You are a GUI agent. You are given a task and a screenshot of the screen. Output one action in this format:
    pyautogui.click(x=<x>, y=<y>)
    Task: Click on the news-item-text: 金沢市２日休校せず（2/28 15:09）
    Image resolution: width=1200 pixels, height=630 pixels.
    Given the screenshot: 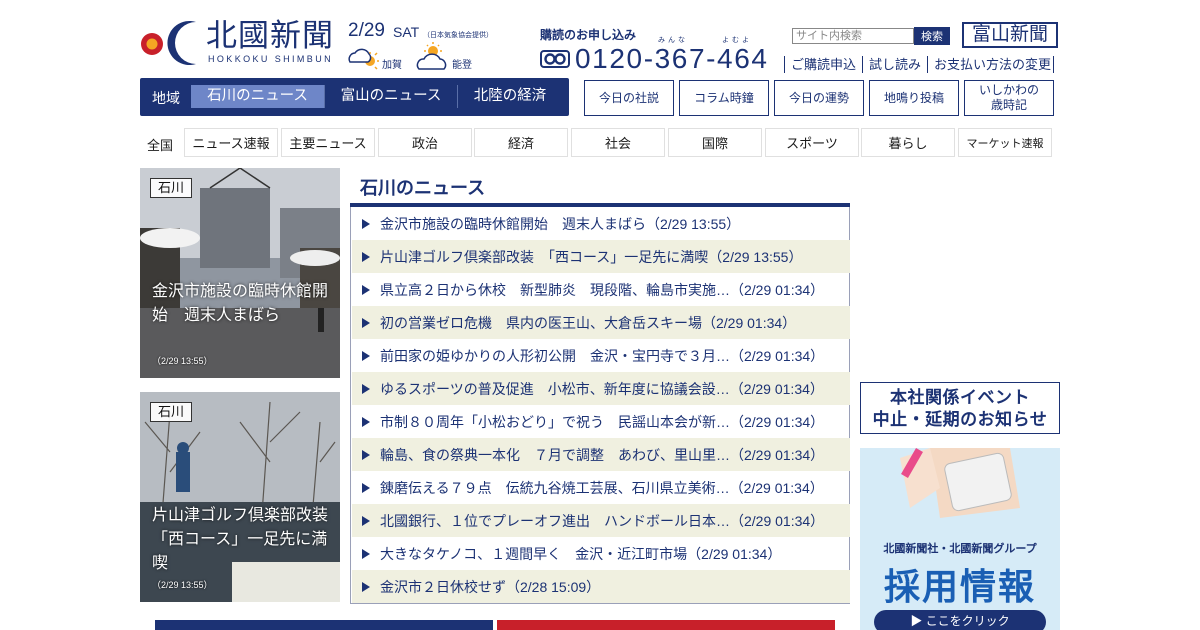 What is the action you would take?
    pyautogui.click(x=490, y=586)
    